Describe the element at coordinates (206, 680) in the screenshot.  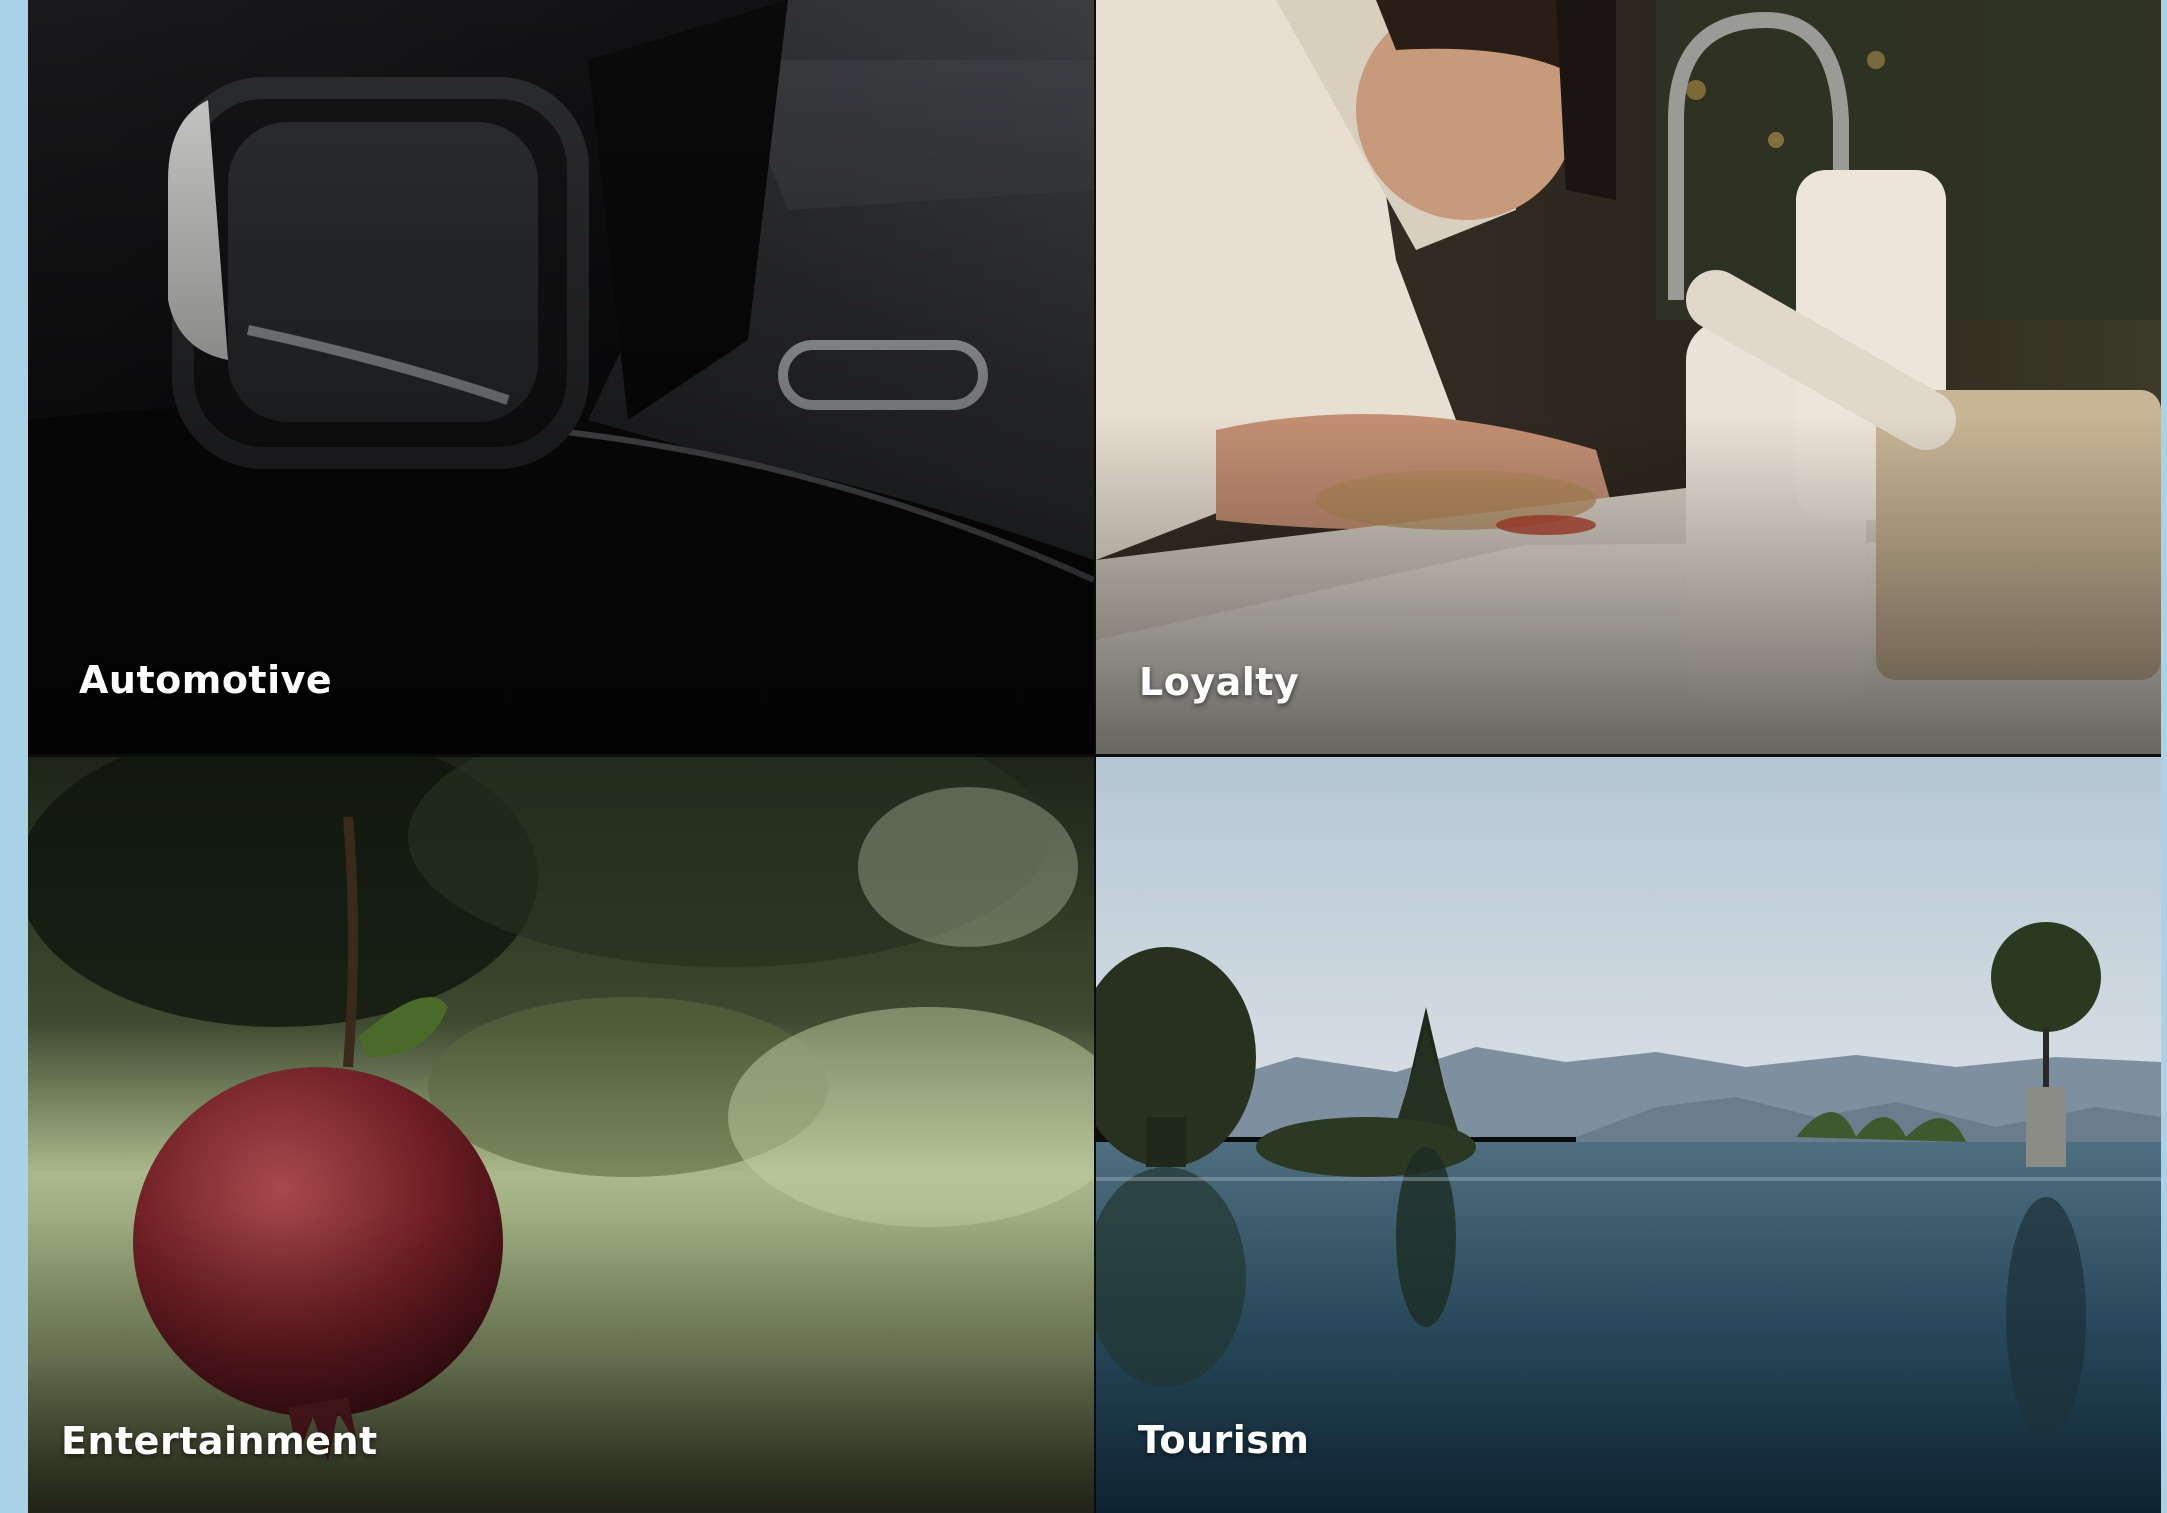
I see `industry-tile-label: Automotive` at that location.